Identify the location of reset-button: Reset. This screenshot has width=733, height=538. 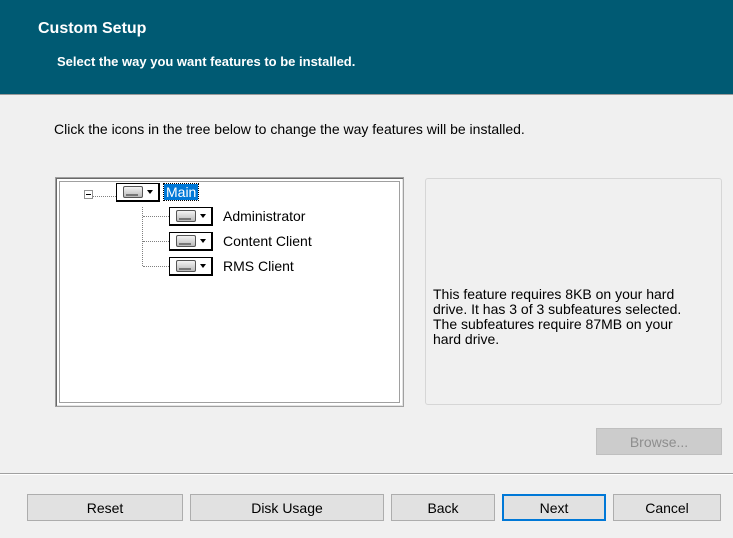
(105, 507).